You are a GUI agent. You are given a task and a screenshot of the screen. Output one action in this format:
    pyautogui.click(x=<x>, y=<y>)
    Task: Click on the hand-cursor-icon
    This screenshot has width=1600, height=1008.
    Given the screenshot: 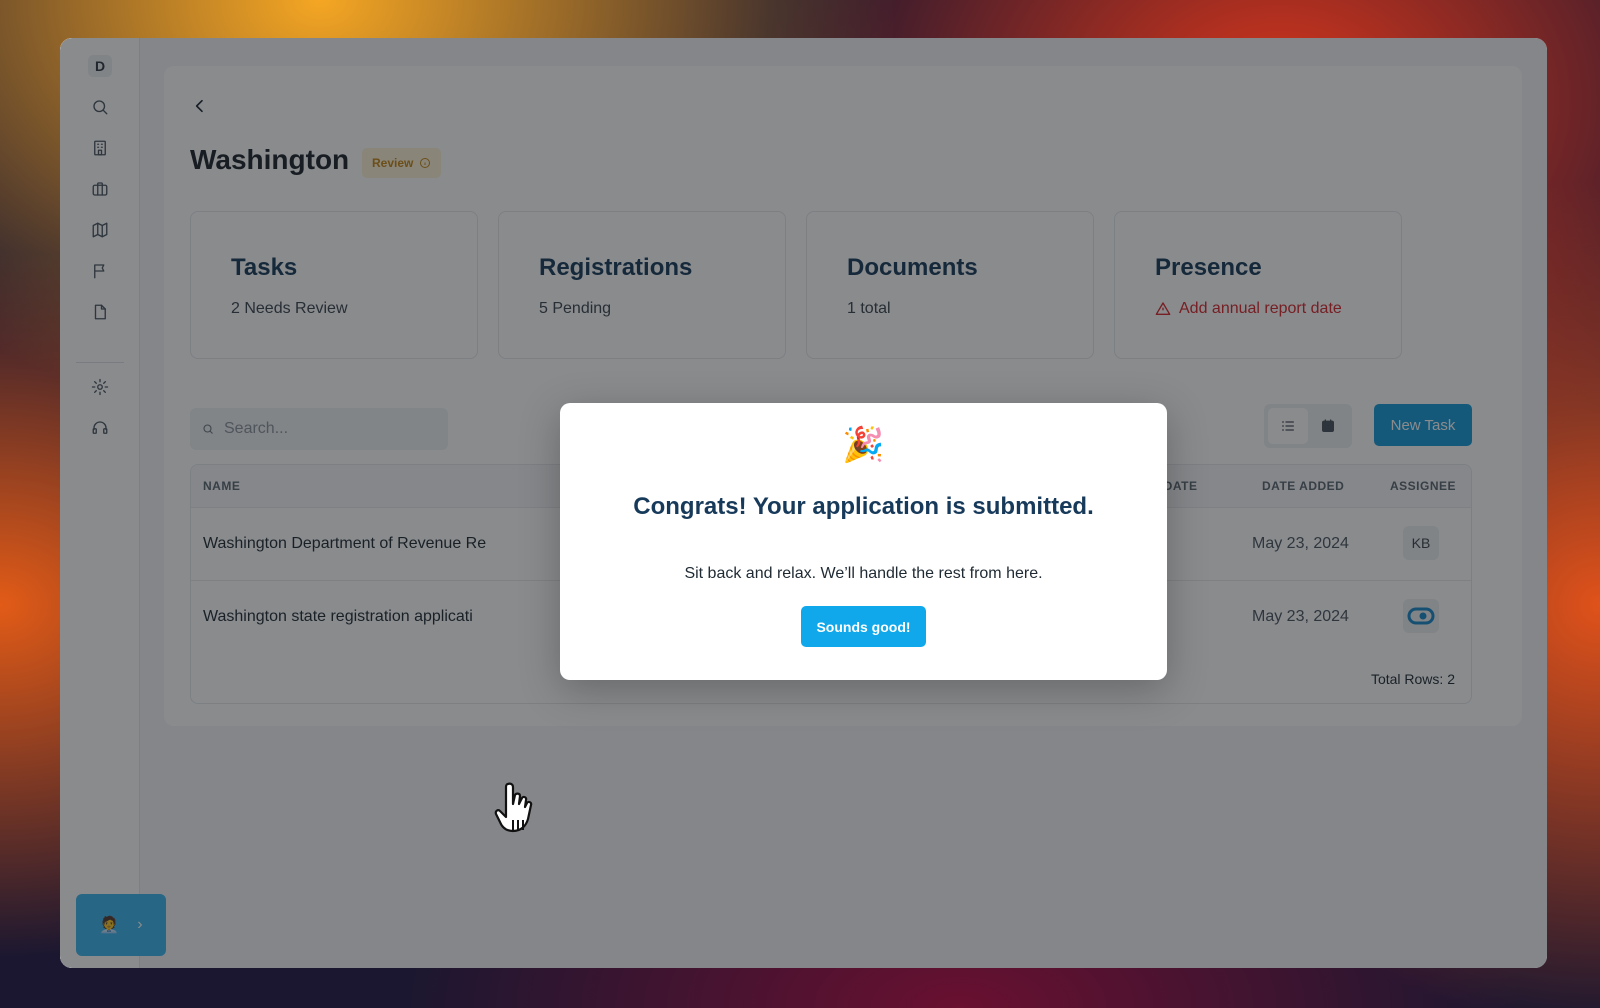 What is the action you would take?
    pyautogui.click(x=513, y=807)
    